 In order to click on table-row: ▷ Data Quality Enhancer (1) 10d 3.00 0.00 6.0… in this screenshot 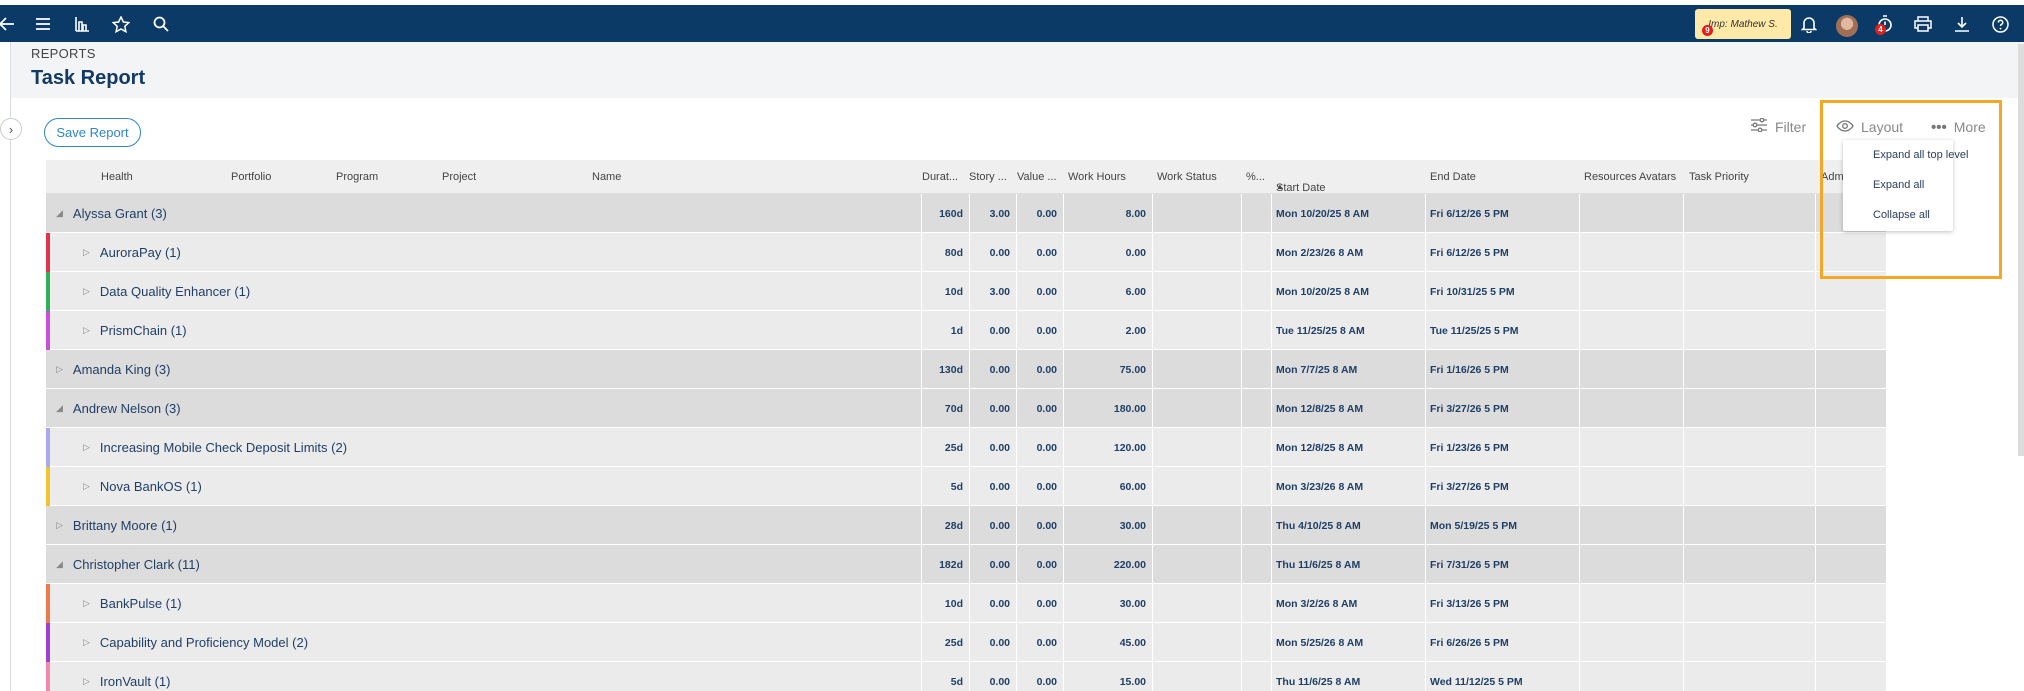, I will do `click(966, 291)`.